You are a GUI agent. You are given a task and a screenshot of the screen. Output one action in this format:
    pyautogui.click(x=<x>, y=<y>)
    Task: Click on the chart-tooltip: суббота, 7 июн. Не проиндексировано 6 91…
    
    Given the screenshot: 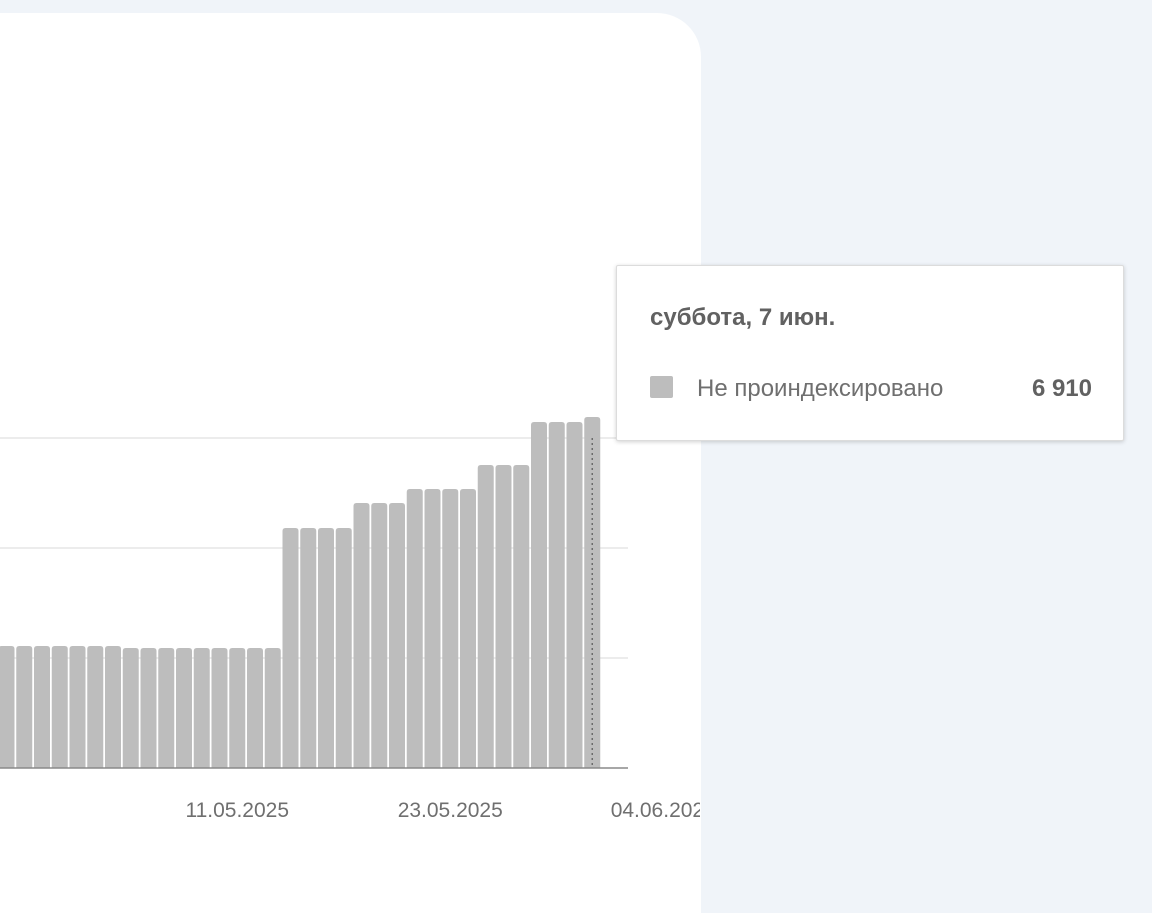 What is the action you would take?
    pyautogui.click(x=870, y=353)
    